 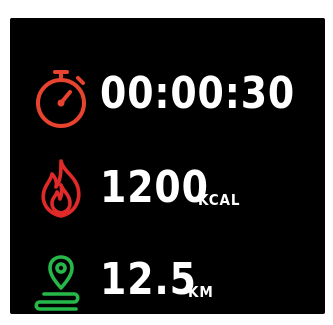 I want to click on flame-icon, so click(x=61, y=188).